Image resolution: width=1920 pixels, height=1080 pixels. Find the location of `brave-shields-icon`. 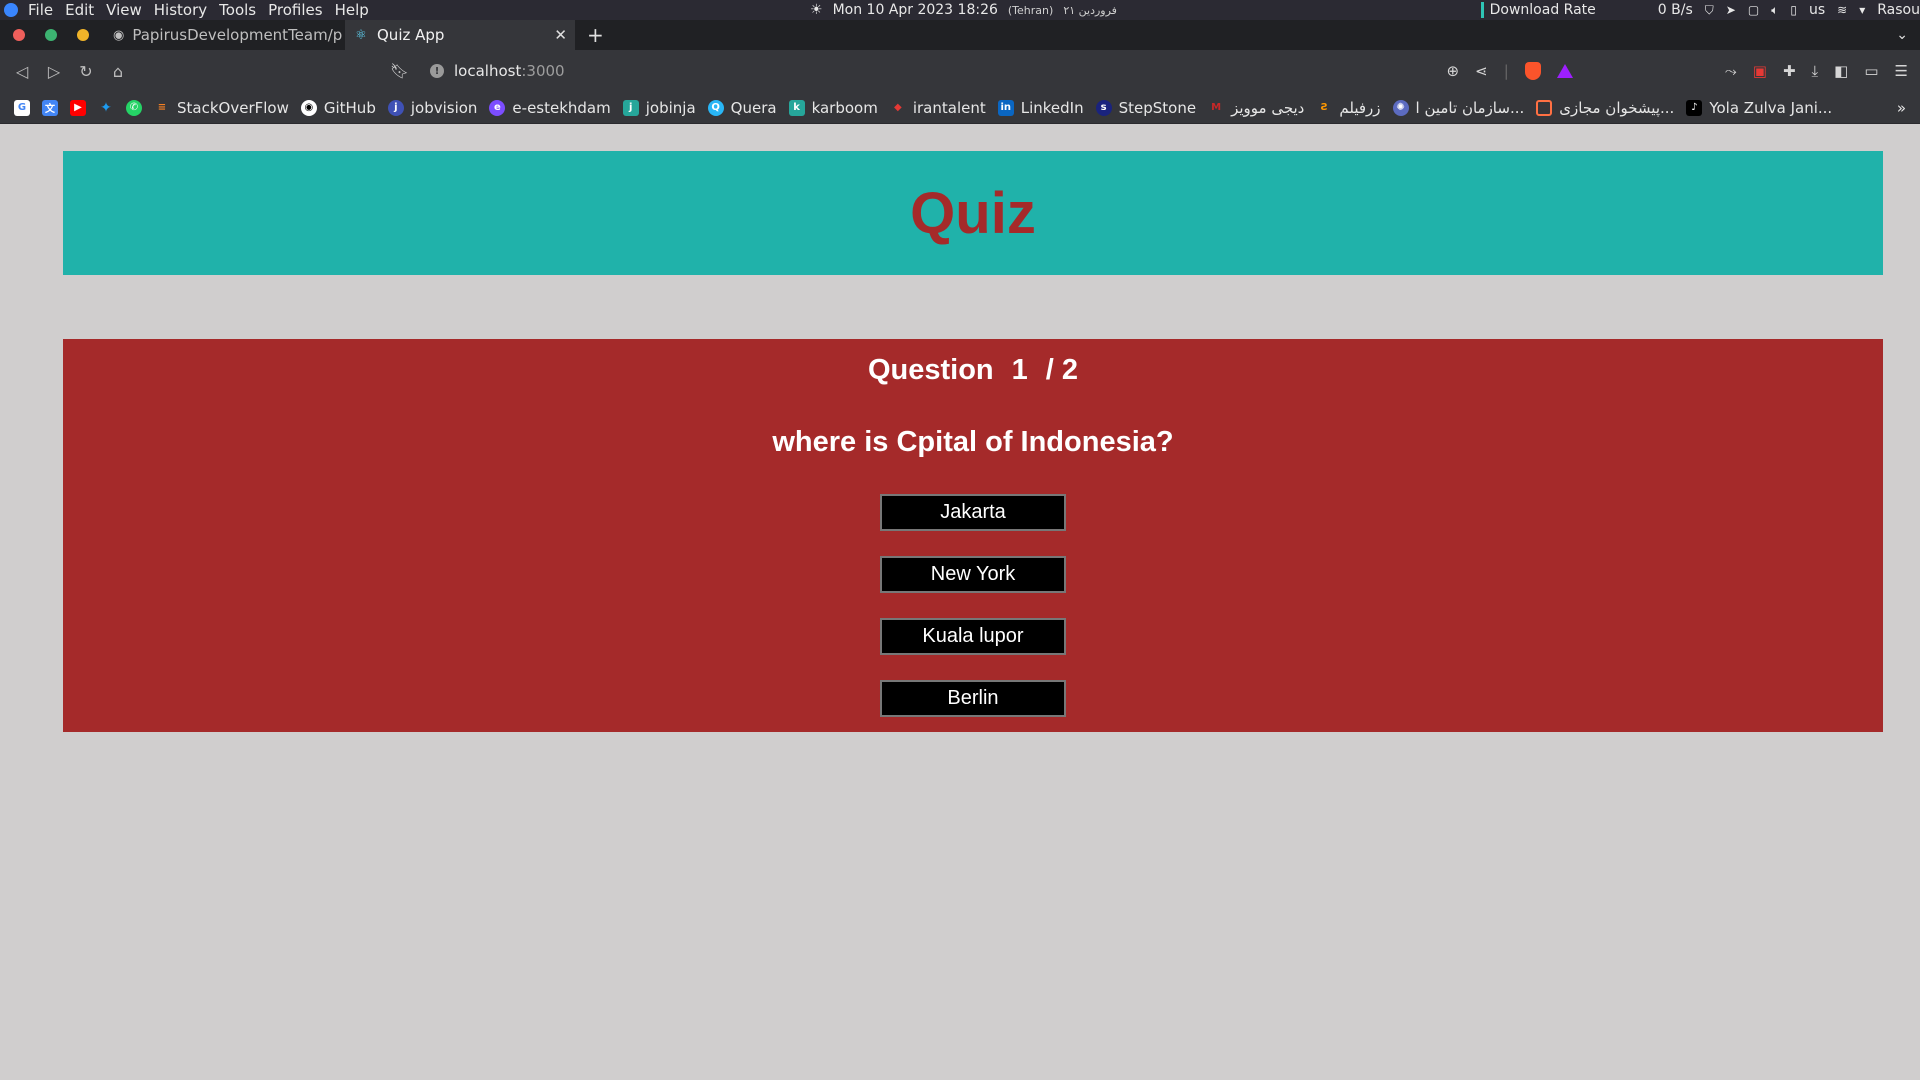

brave-shields-icon is located at coordinates (1532, 71).